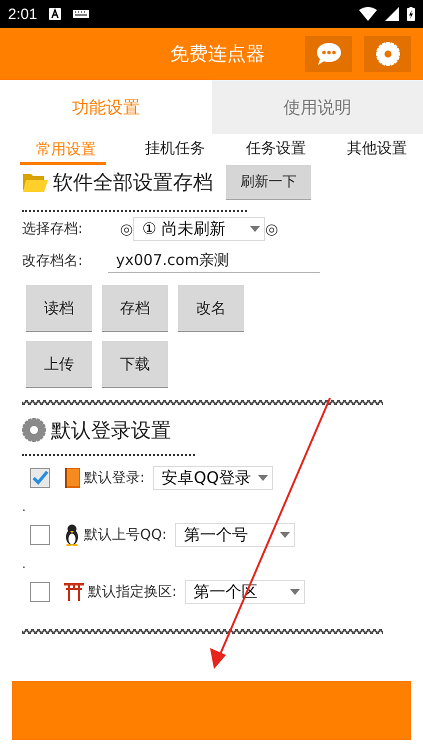 The width and height of the screenshot is (423, 752). What do you see at coordinates (368, 14) in the screenshot?
I see `wifi-icon` at bounding box center [368, 14].